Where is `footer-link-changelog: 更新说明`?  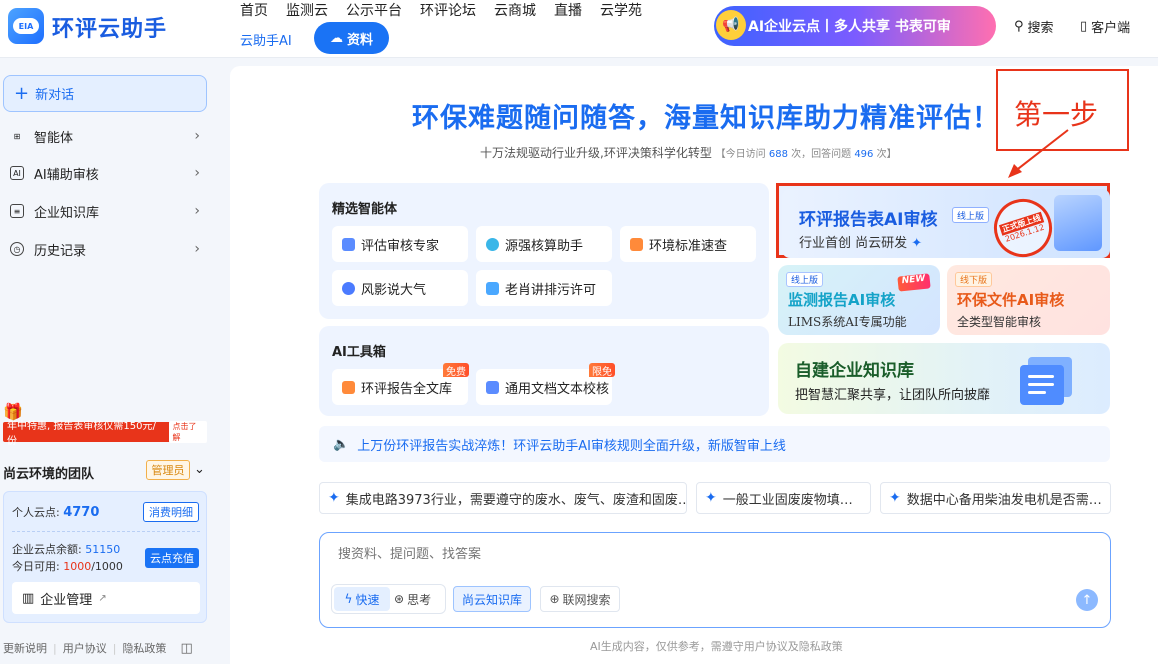
footer-link-changelog: 更新说明 is located at coordinates (25, 648).